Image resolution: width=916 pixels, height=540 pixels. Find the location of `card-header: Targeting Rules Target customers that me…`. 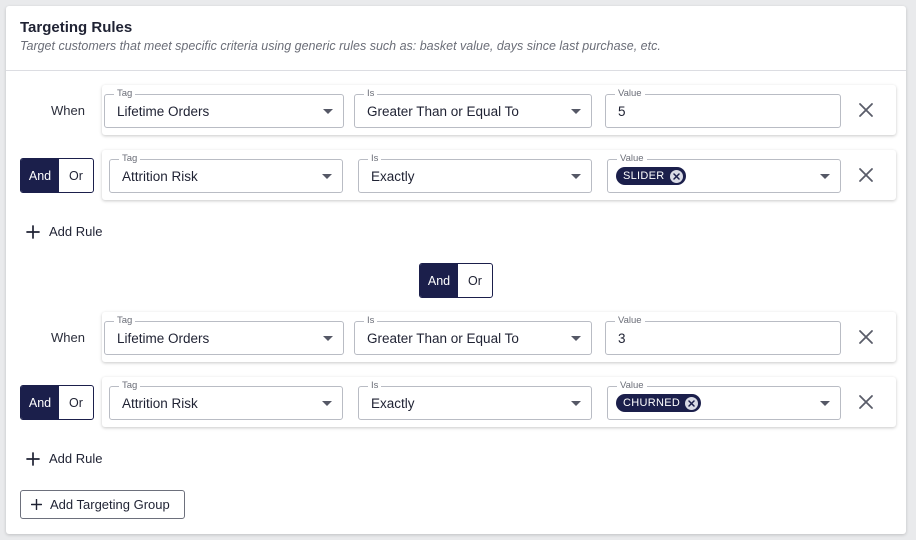

card-header: Targeting Rules Target customers that me… is located at coordinates (456, 38).